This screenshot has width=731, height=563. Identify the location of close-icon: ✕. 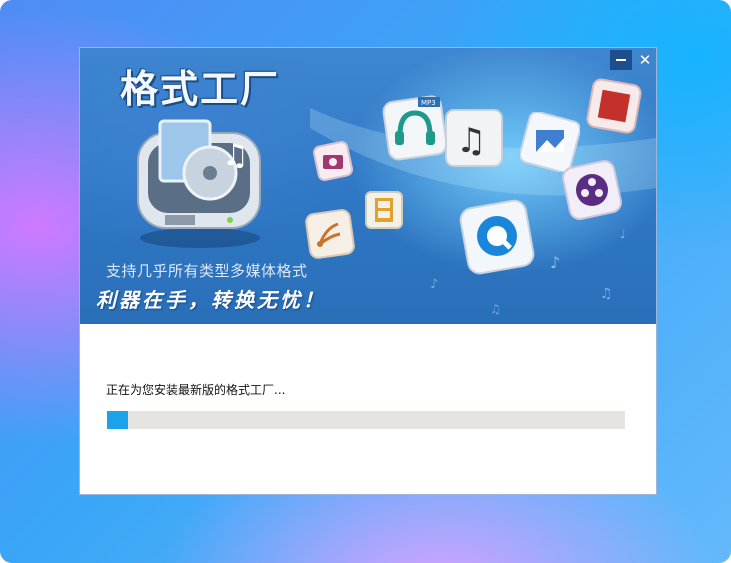
(645, 60).